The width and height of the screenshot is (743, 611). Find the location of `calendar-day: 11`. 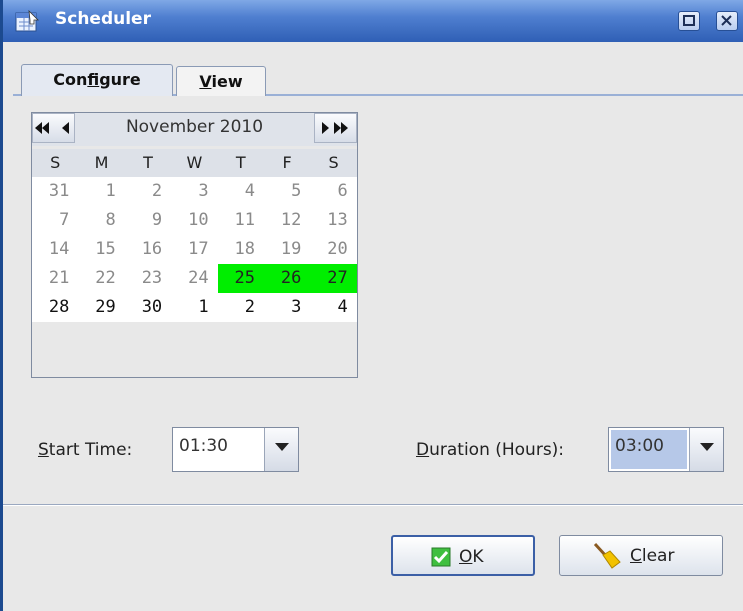

calendar-day: 11 is located at coordinates (241, 220).